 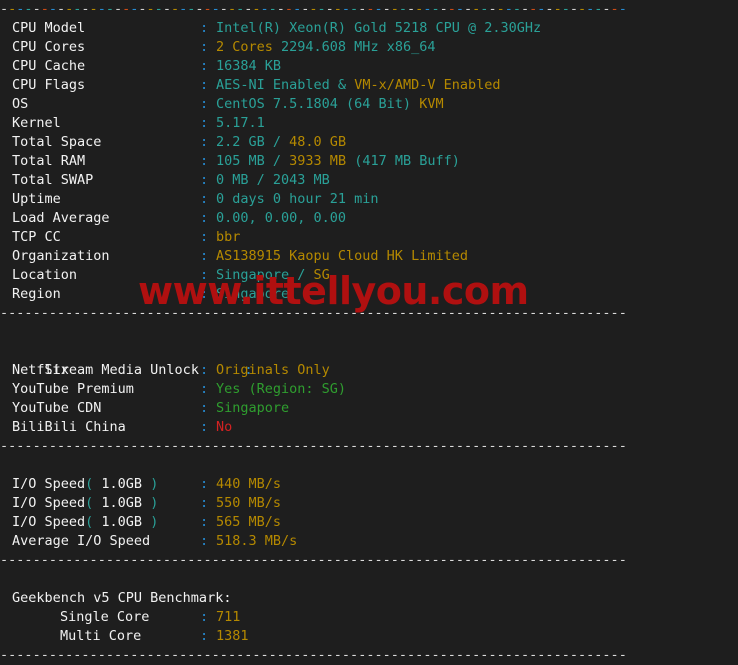 I want to click on row-value: 3933 MB, so click(x=318, y=161).